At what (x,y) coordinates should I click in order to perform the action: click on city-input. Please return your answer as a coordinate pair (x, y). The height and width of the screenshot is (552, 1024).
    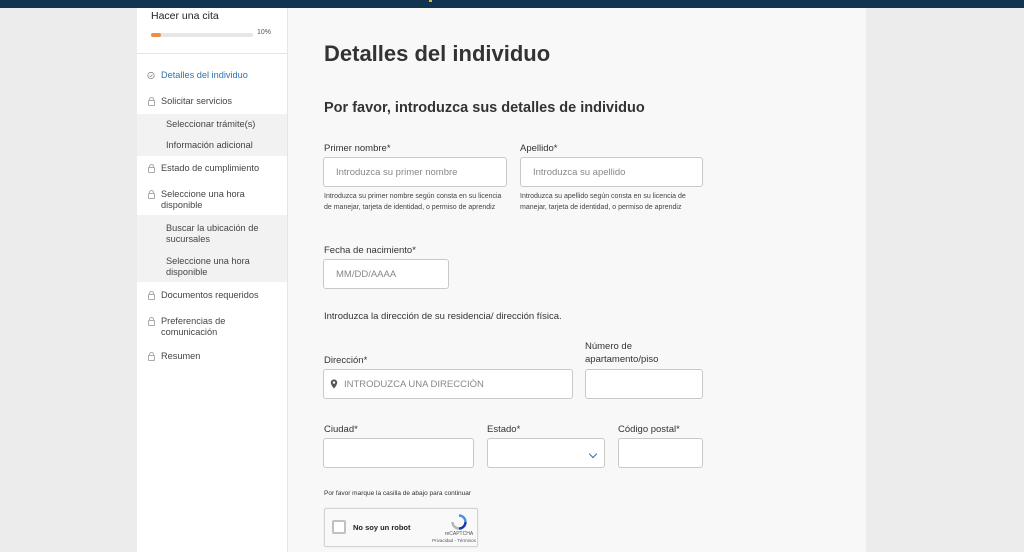
    Looking at the image, I should click on (398, 453).